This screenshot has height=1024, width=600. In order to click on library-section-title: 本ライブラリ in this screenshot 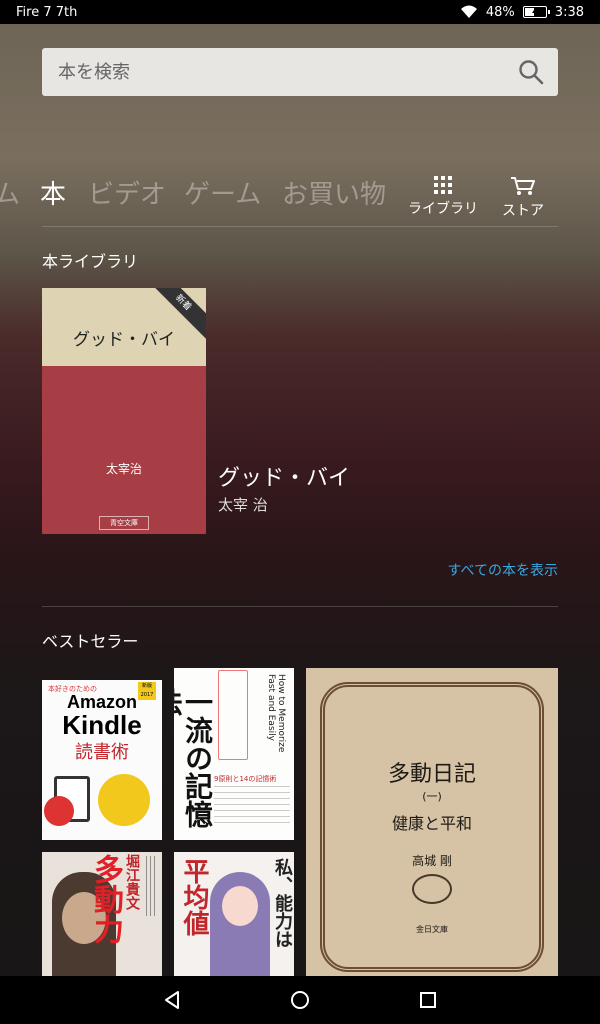, I will do `click(90, 261)`.